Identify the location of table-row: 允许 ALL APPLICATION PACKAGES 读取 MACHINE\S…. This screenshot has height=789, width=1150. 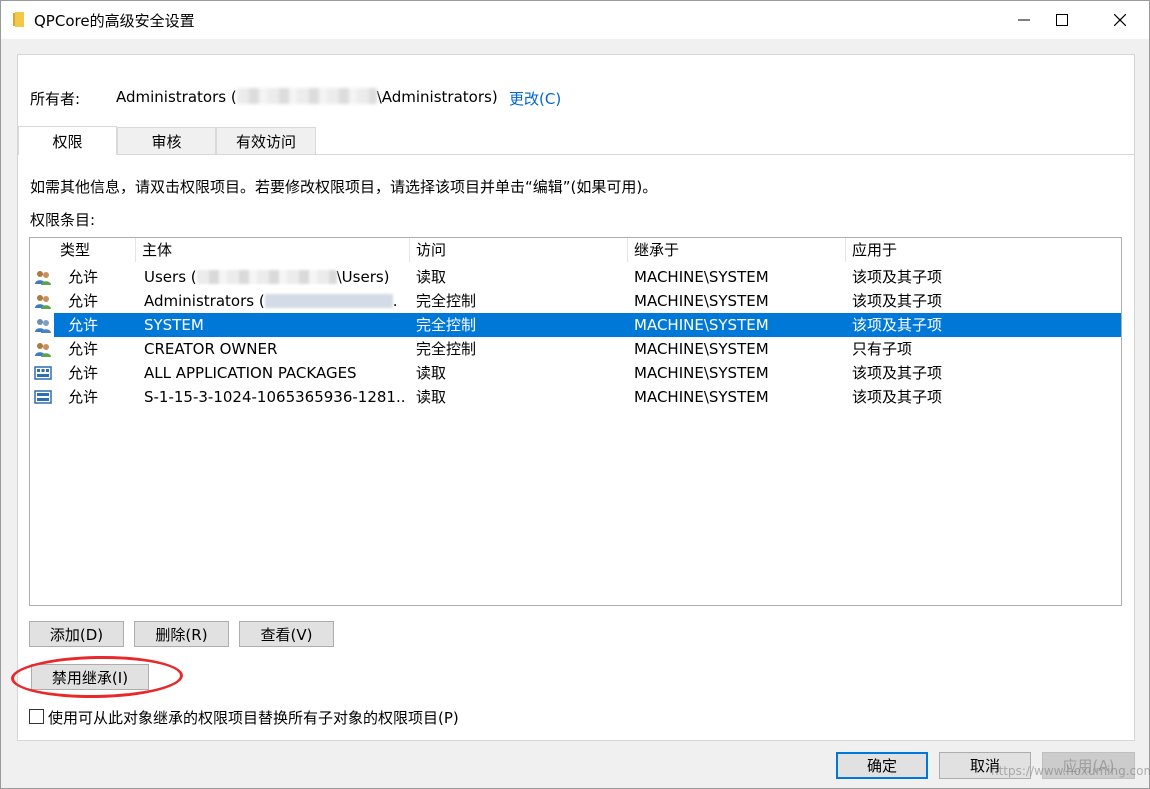
(575, 373).